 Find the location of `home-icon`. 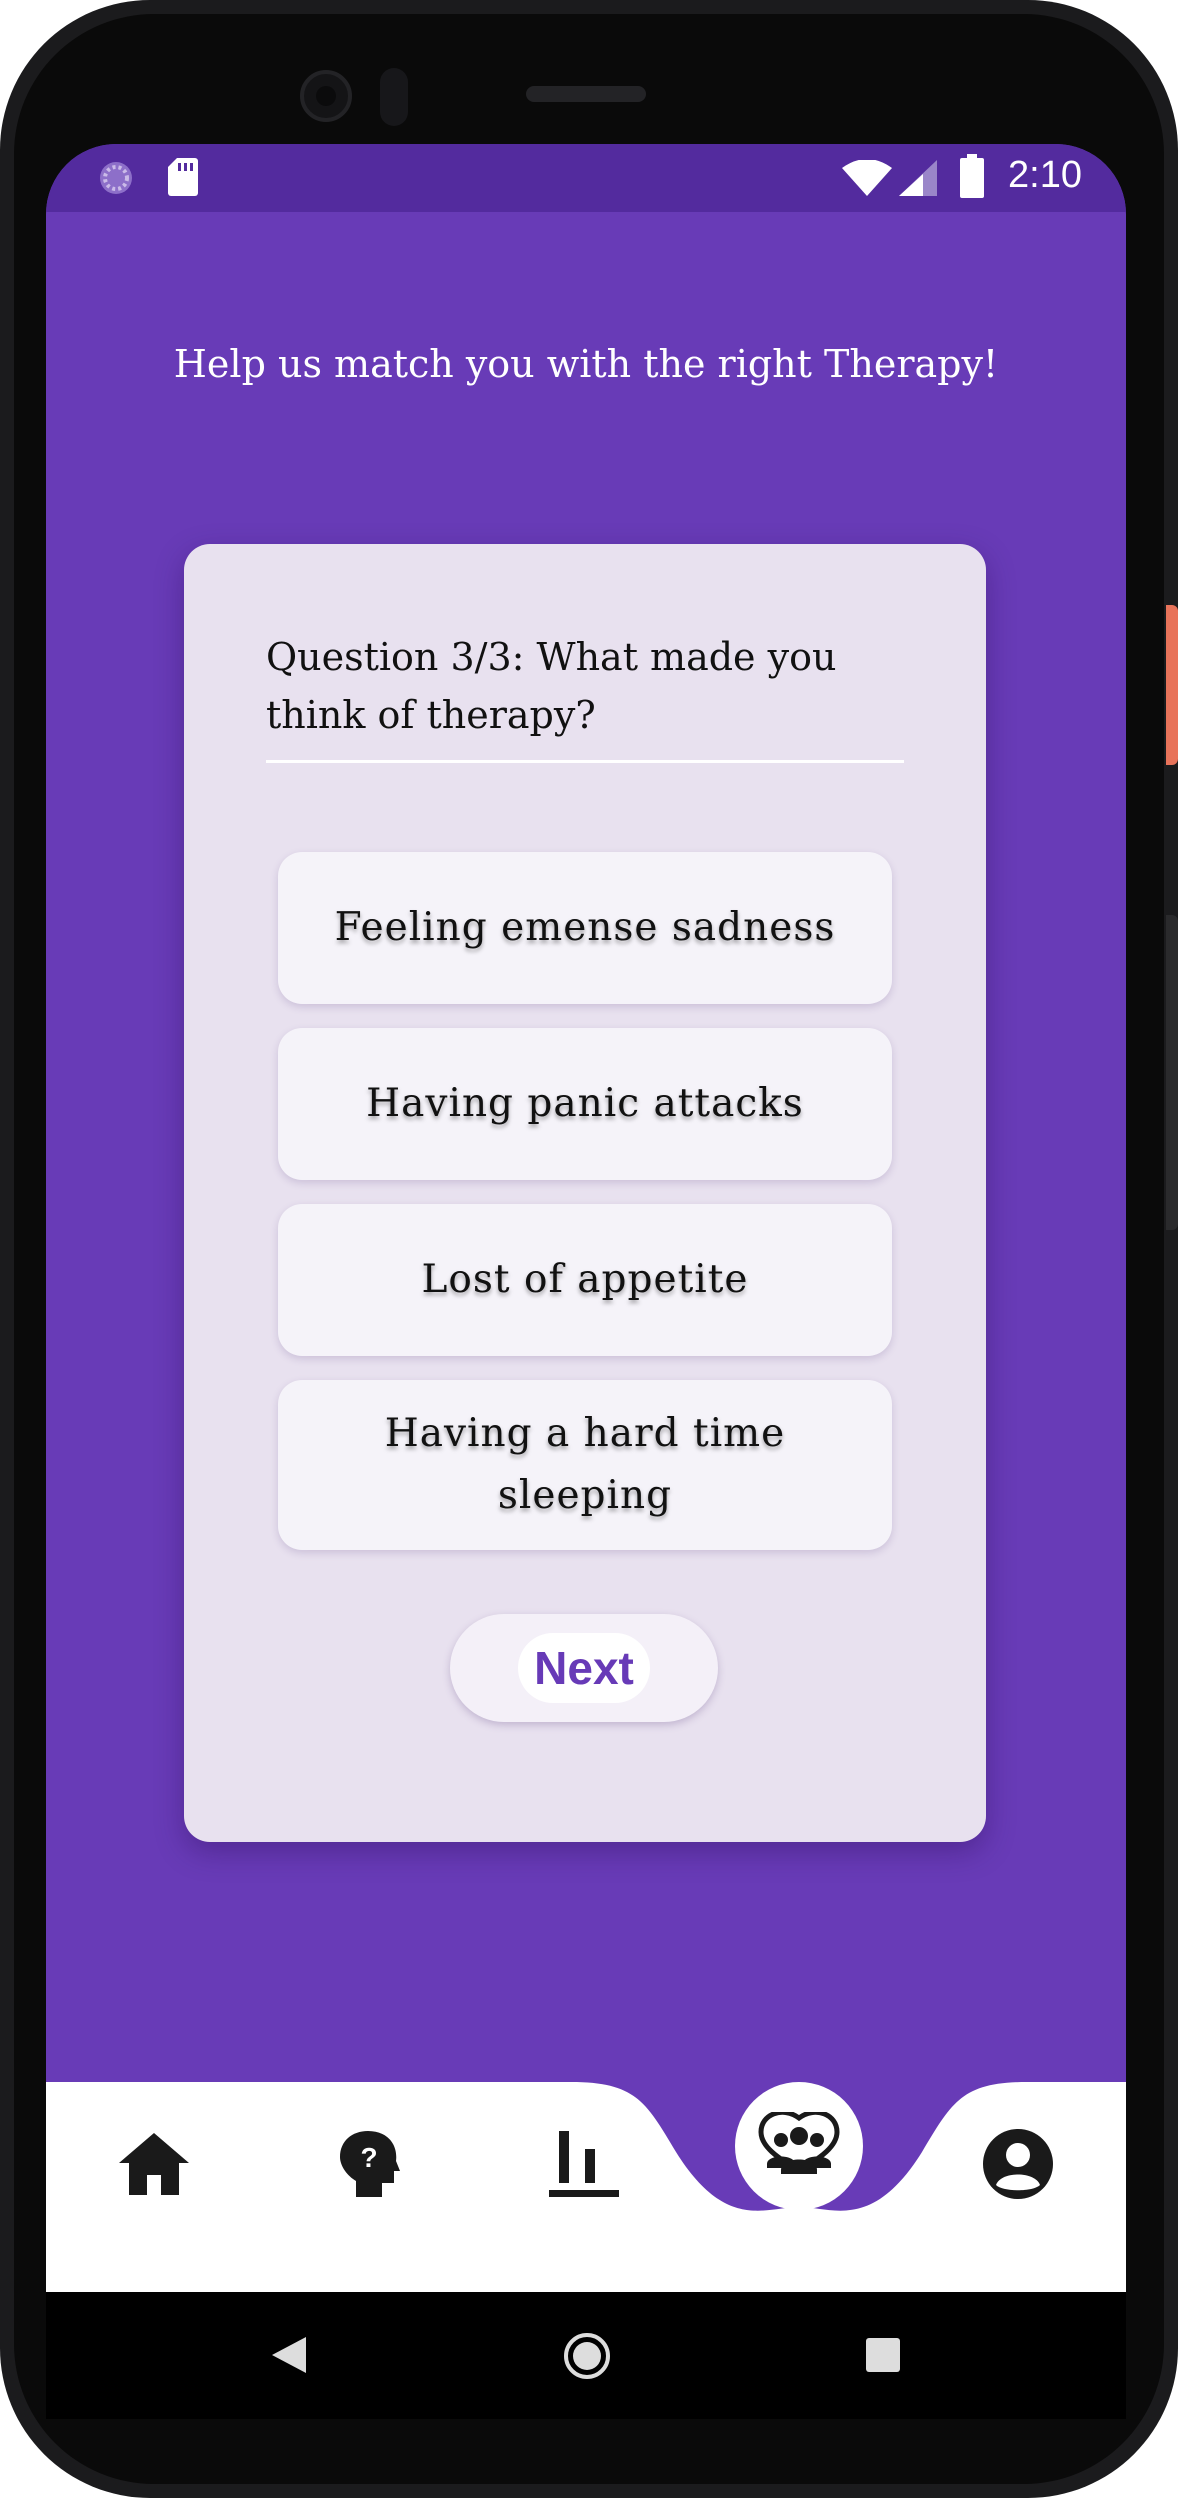

home-icon is located at coordinates (154, 2166).